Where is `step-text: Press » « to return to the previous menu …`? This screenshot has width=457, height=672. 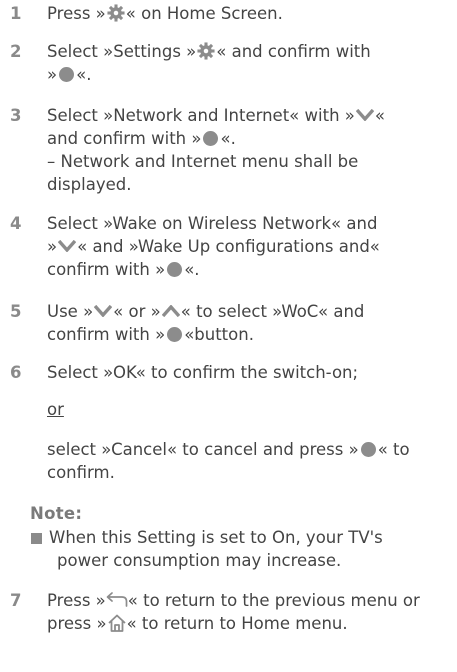
step-text: Press » « to return to the previous menu … is located at coordinates (245, 612).